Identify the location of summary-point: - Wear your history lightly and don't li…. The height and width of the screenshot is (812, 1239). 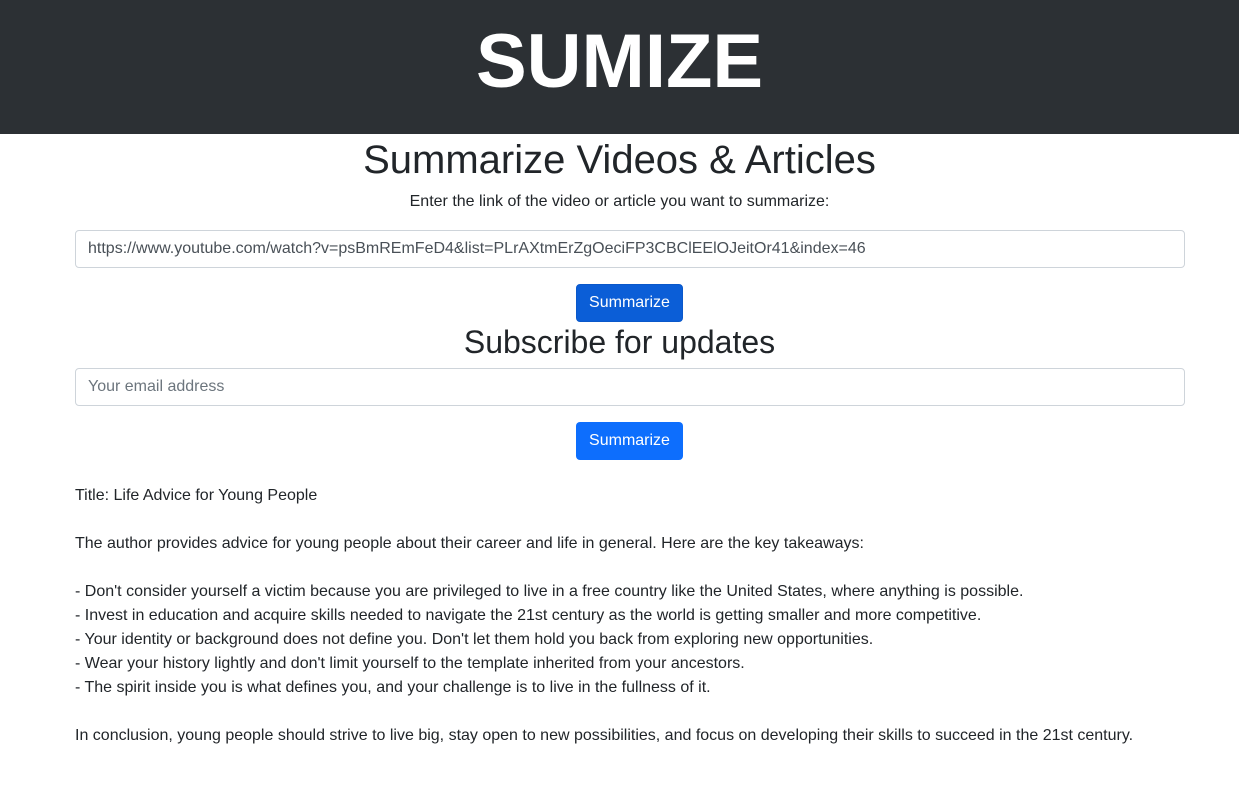
(410, 663).